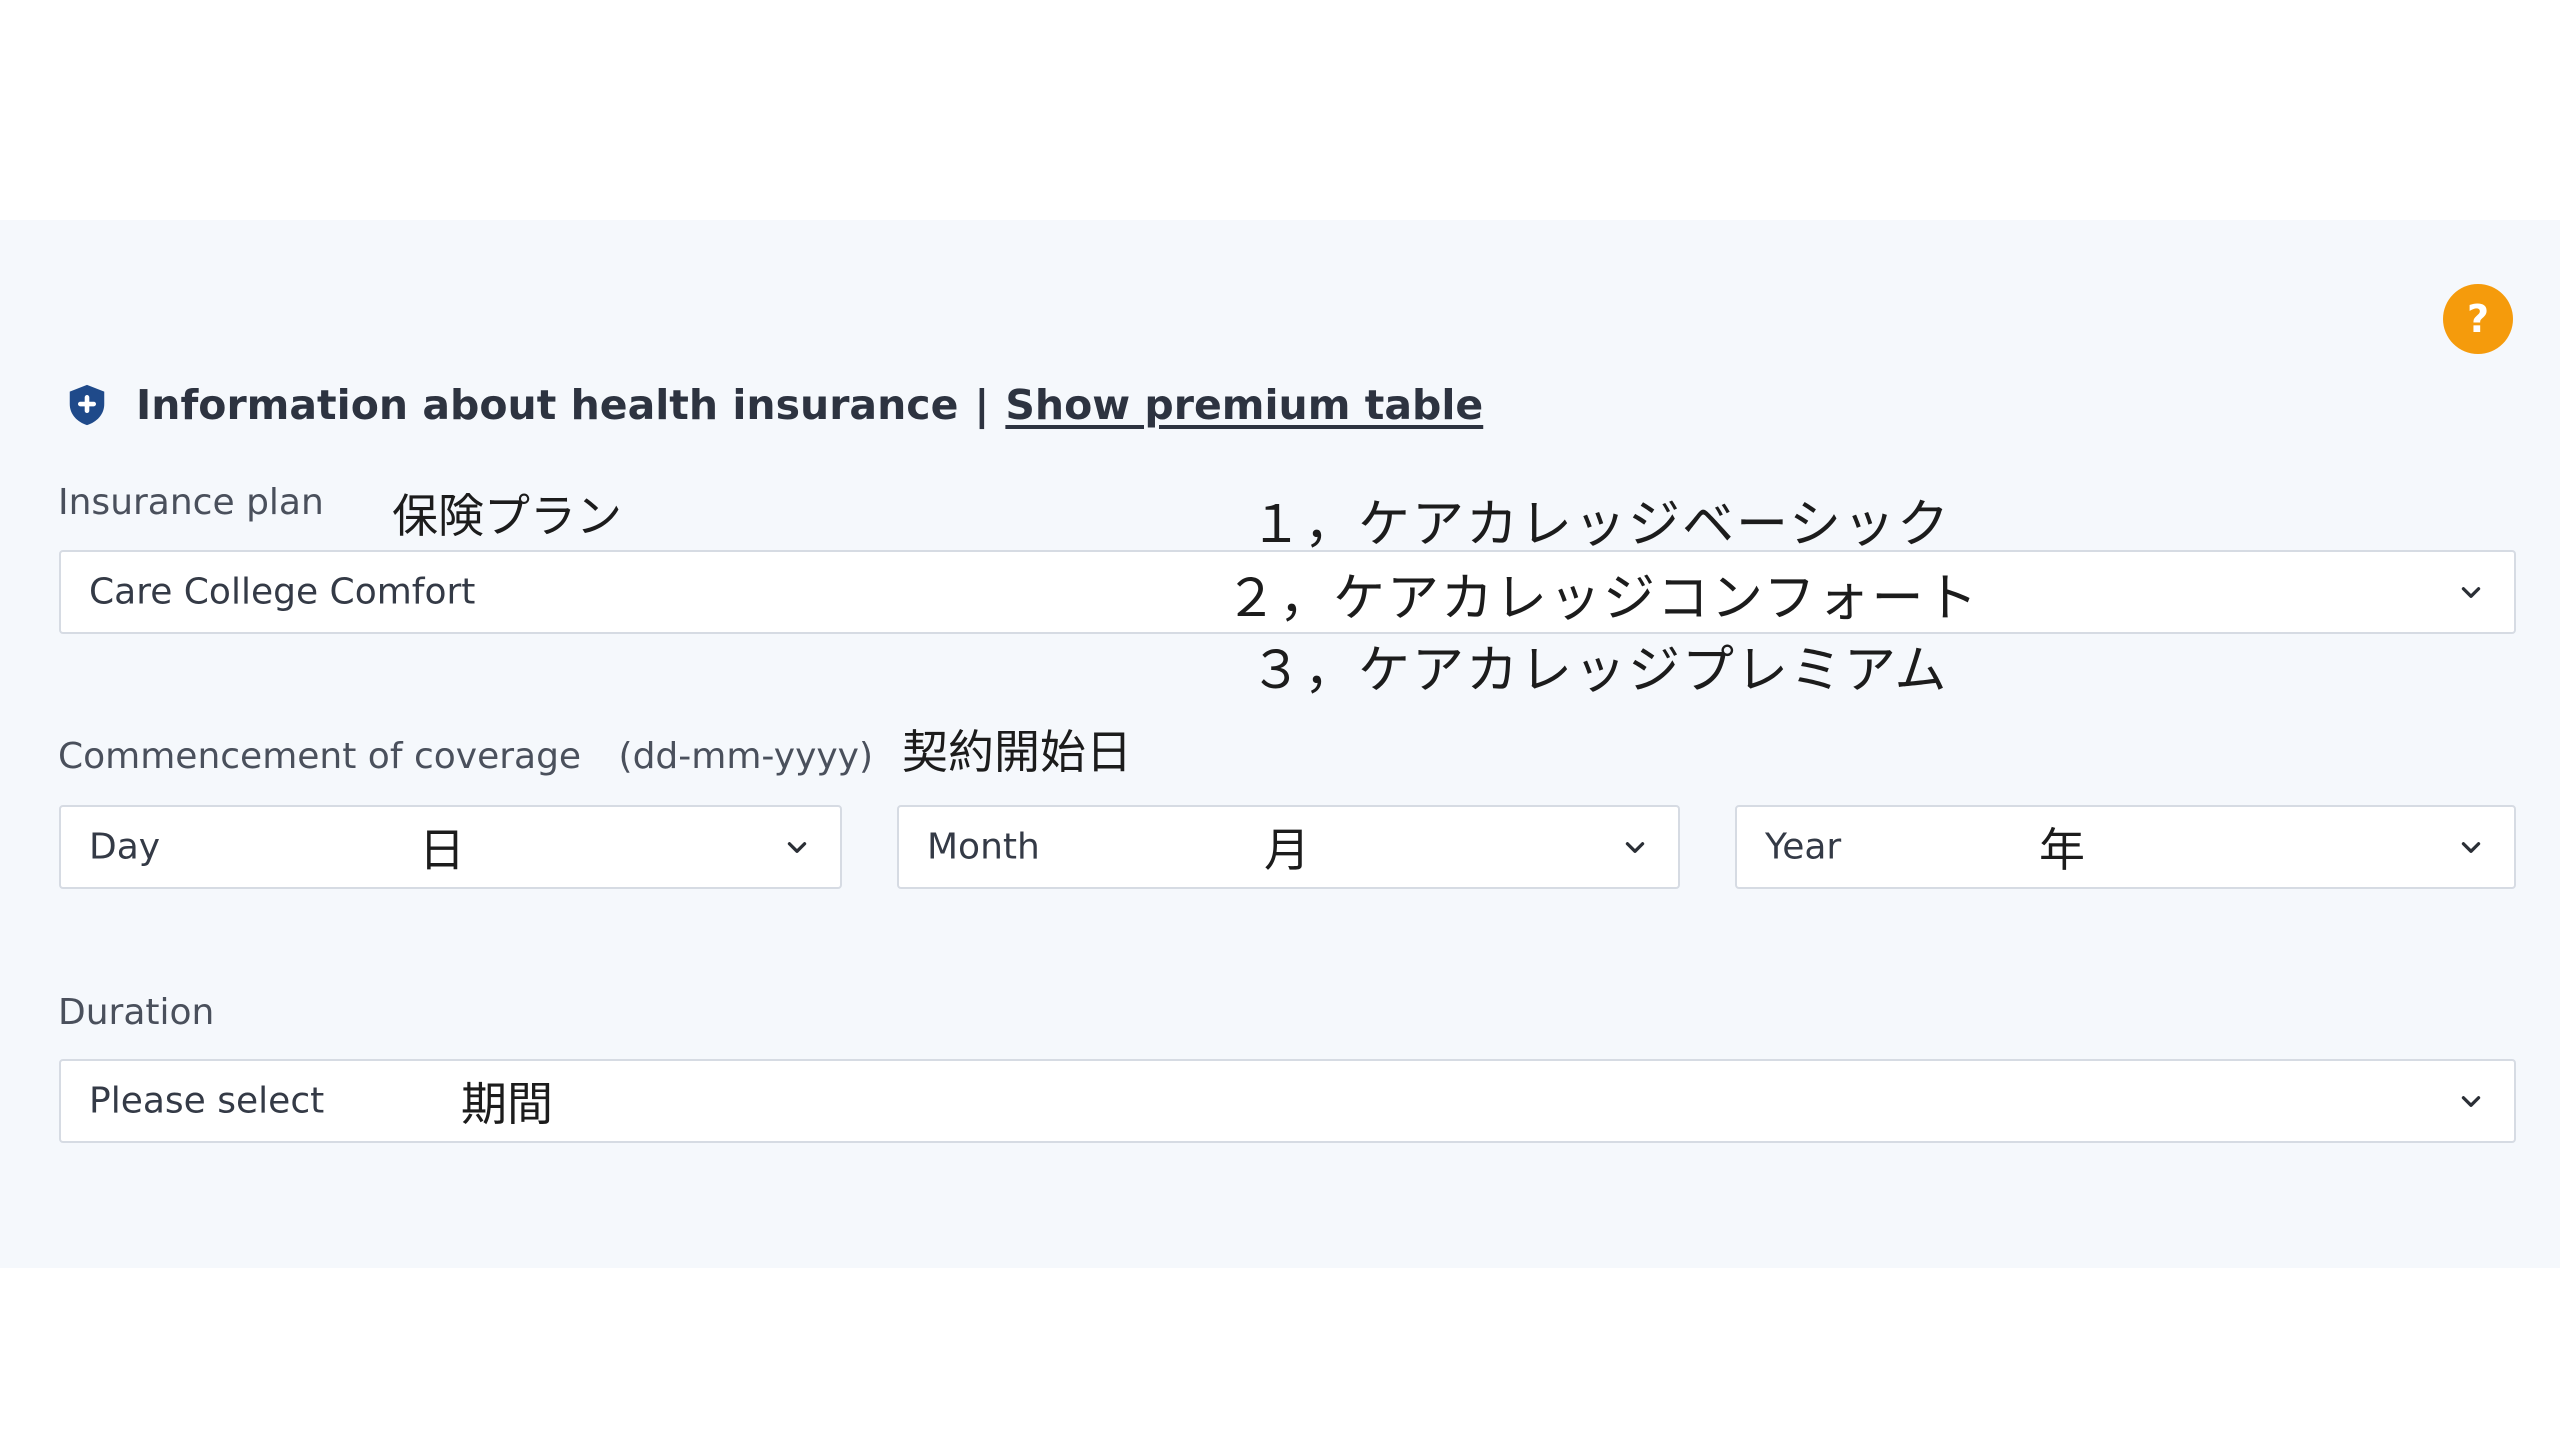 The image size is (2560, 1440). I want to click on duration-select: Please select 期間, so click(1287, 1101).